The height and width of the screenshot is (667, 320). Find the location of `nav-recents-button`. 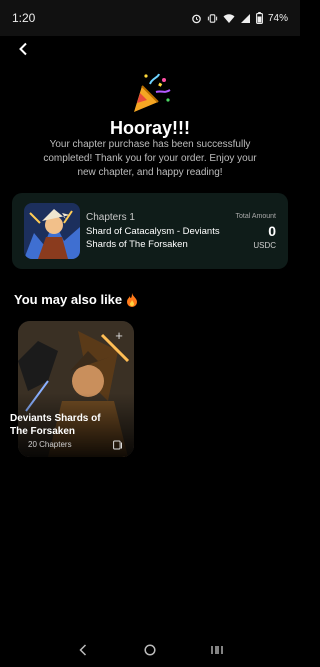

nav-recents-button is located at coordinates (217, 650).